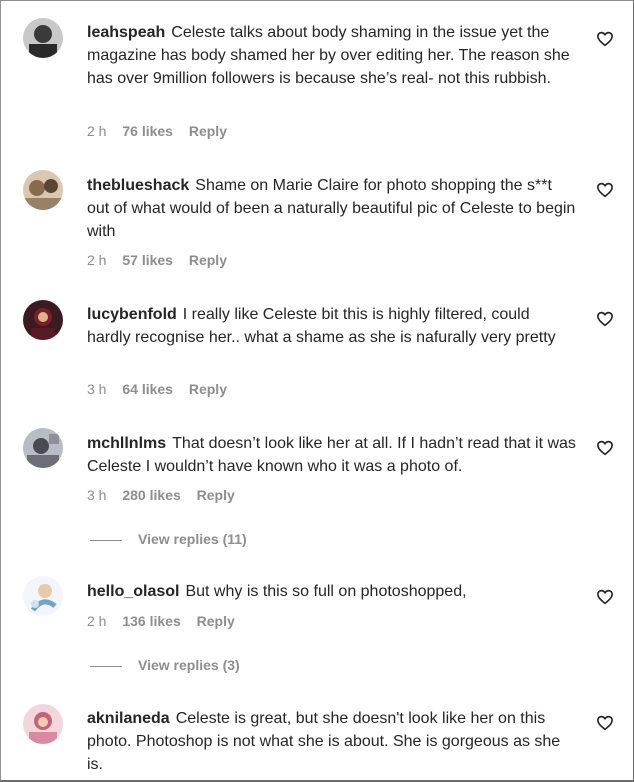 Image resolution: width=634 pixels, height=782 pixels. Describe the element at coordinates (326, 591) in the screenshot. I see `comment-text: But why is this so full on photoshopped,` at that location.